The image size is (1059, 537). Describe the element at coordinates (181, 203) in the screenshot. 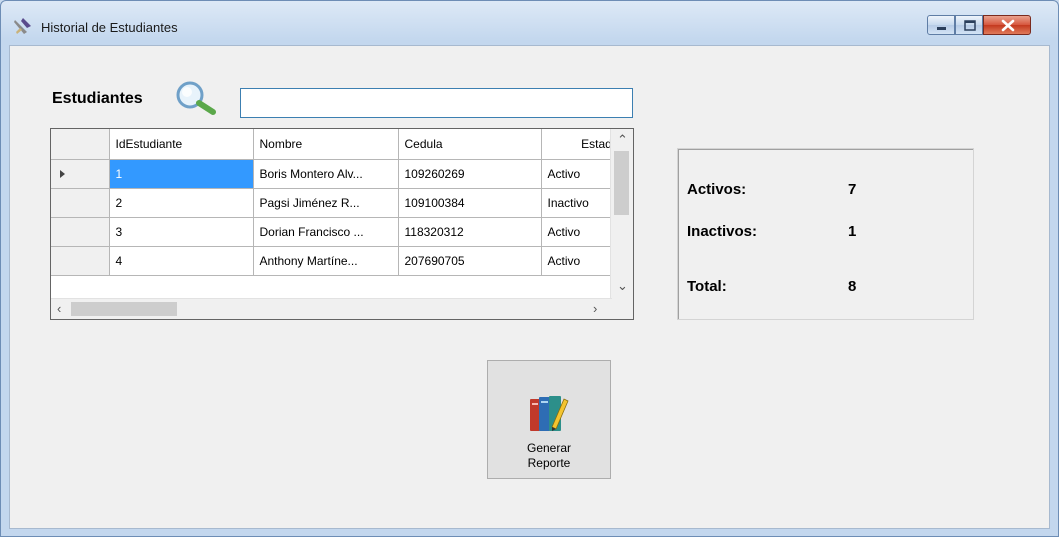

I see `cell-id: 2` at that location.